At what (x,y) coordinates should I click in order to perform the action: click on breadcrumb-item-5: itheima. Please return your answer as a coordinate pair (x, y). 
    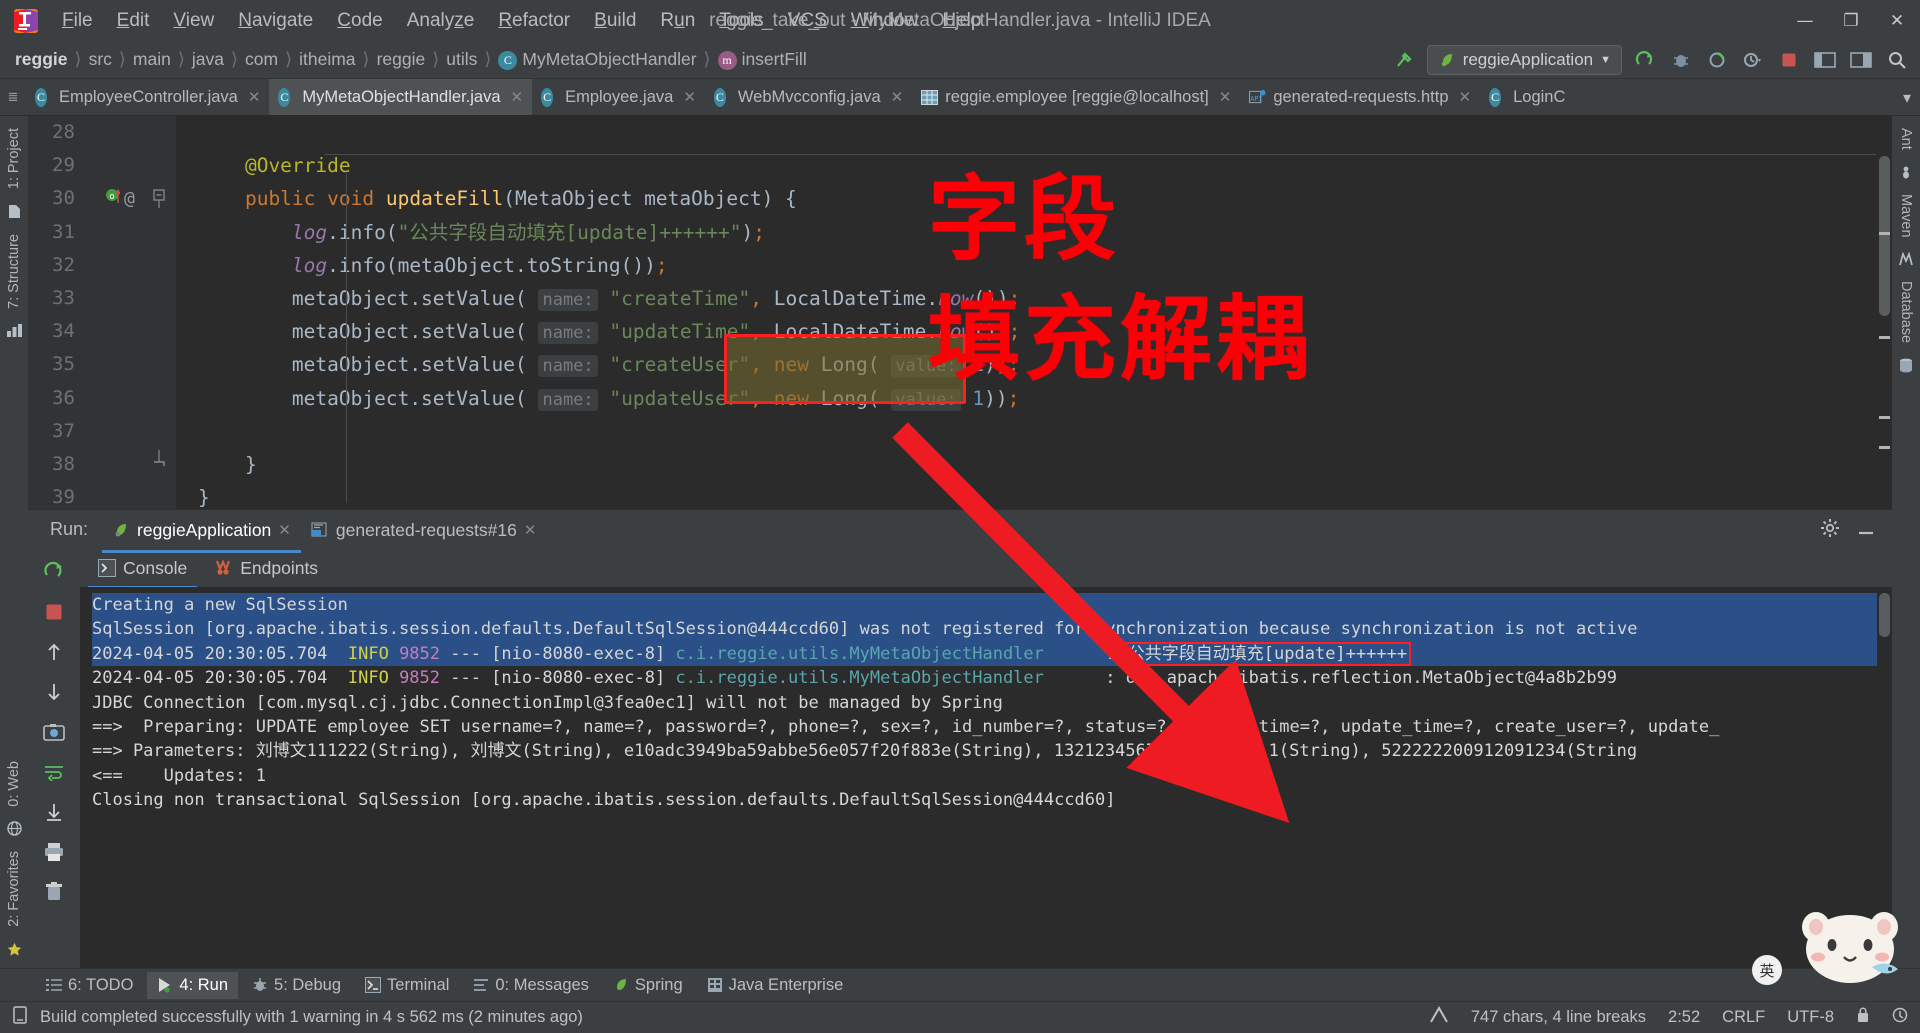
    Looking at the image, I should click on (327, 59).